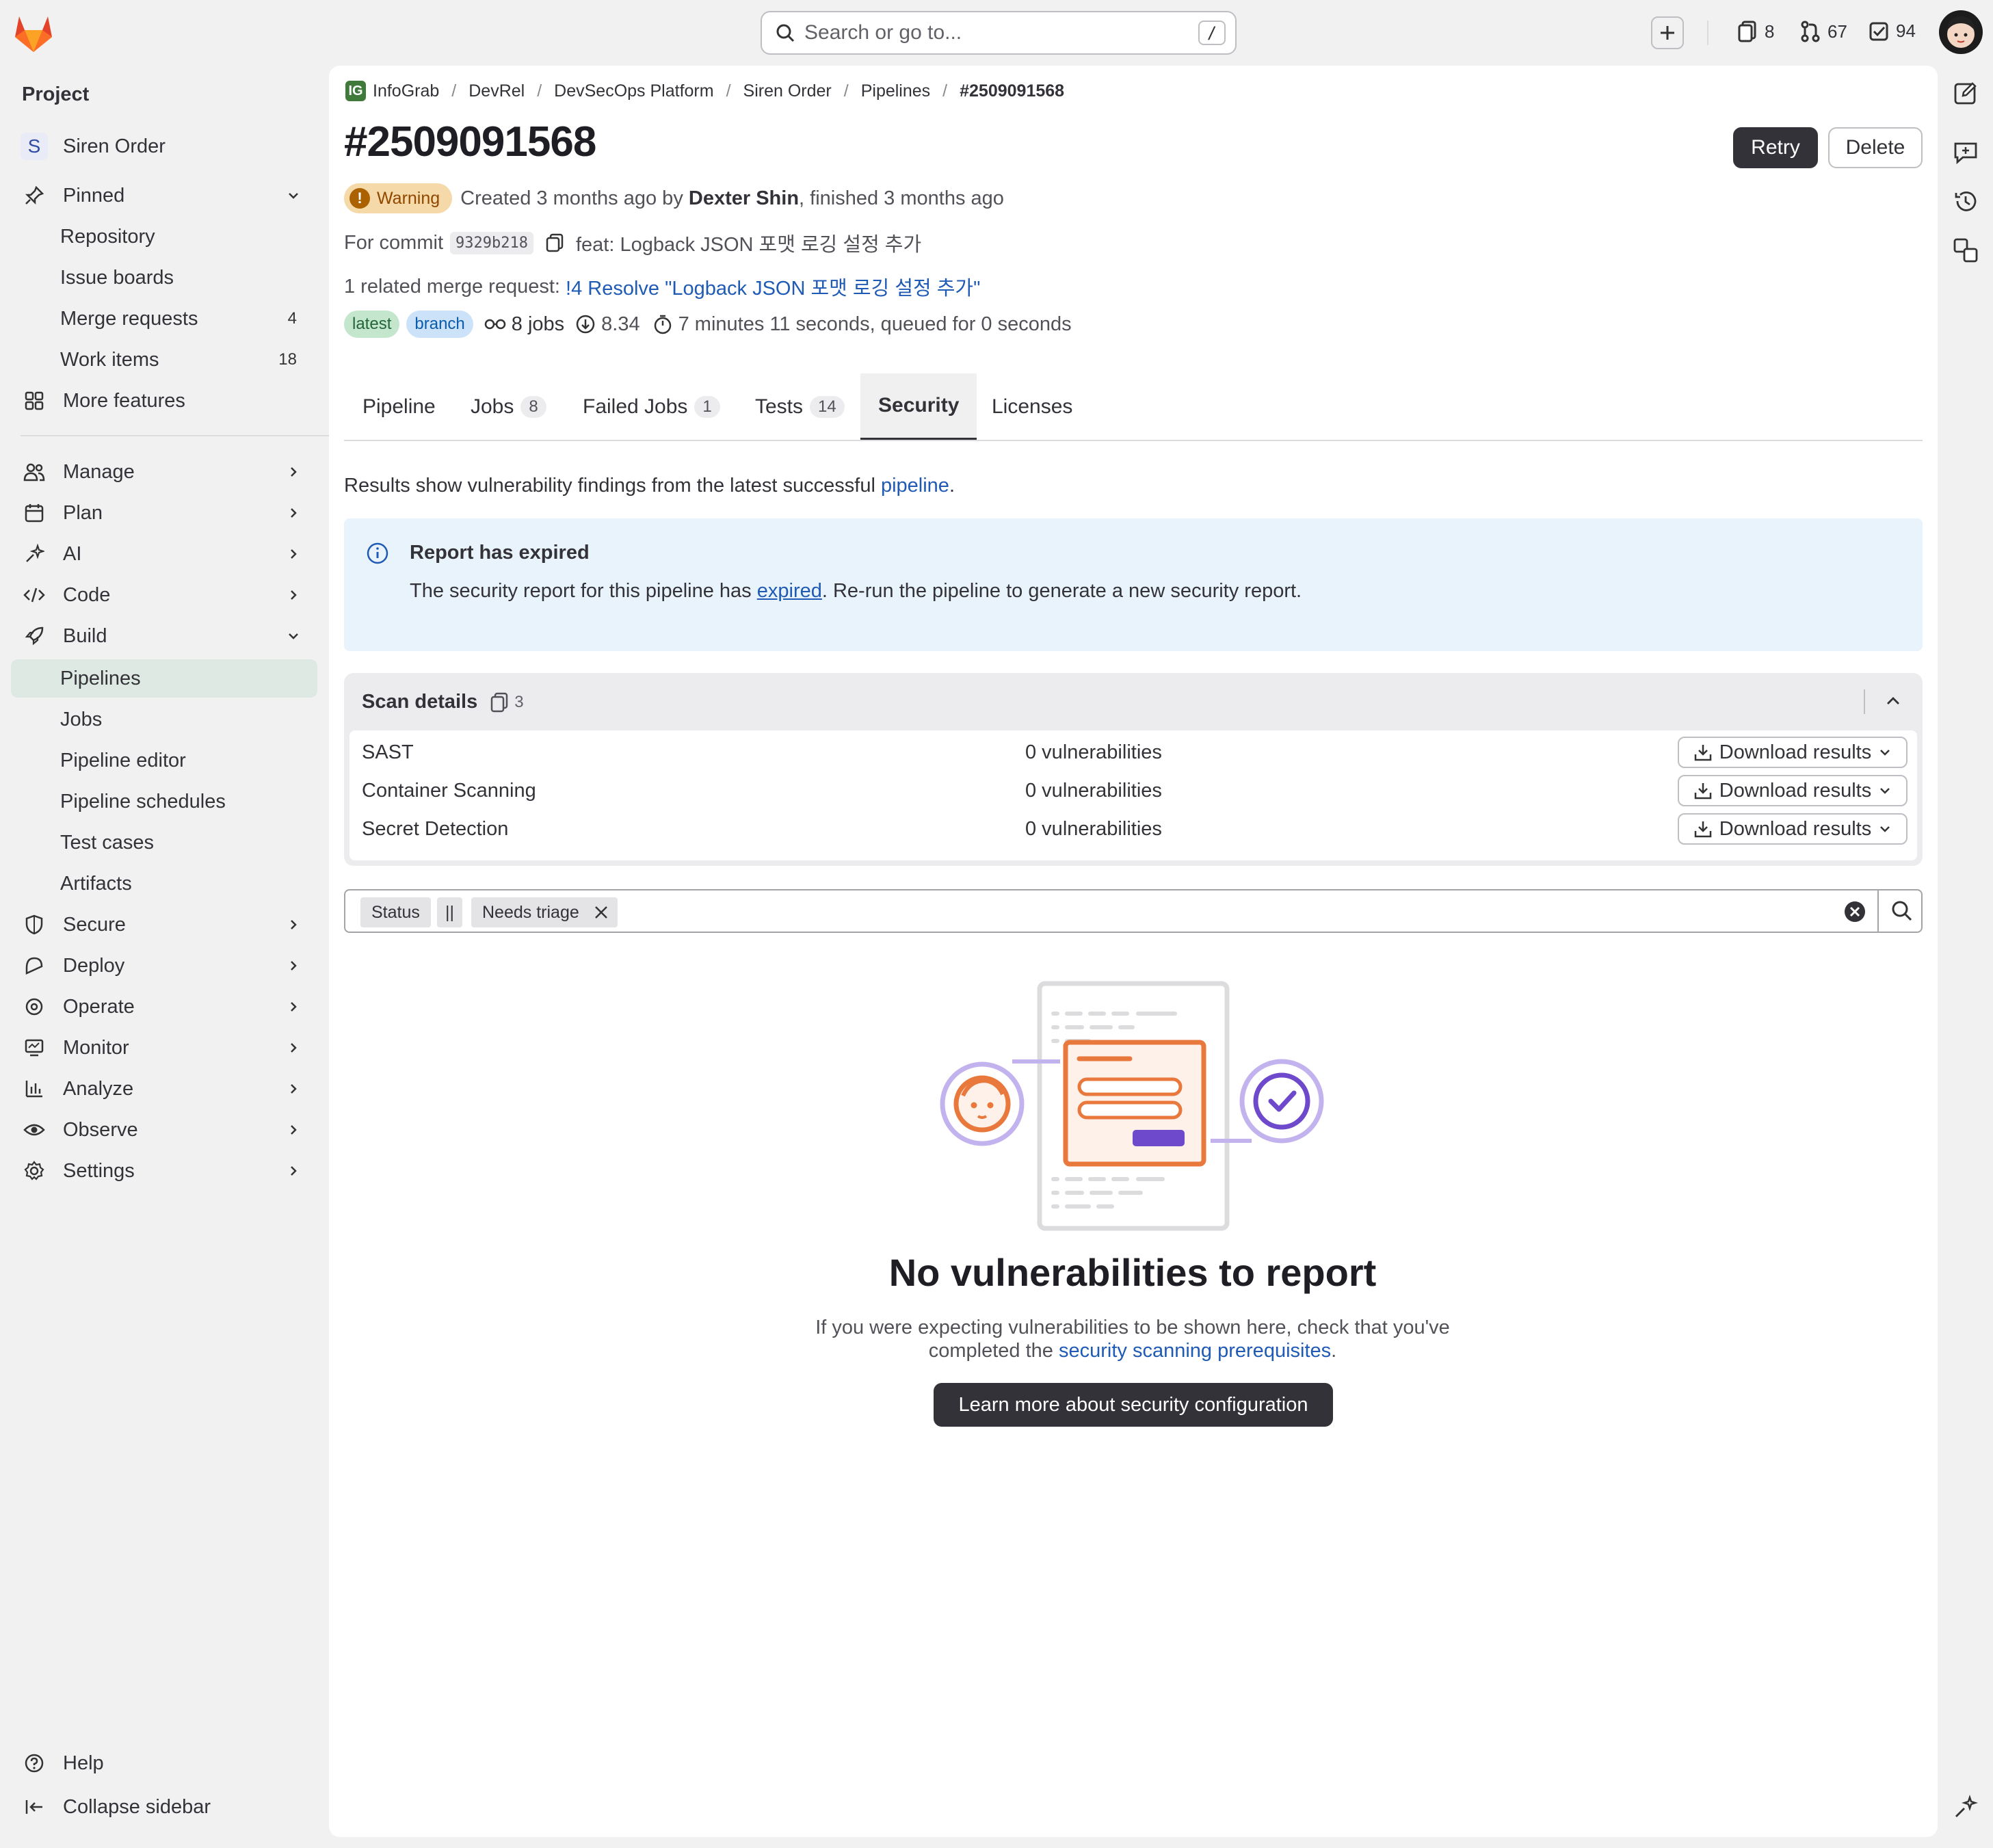 Image resolution: width=1993 pixels, height=1848 pixels. Describe the element at coordinates (744, 198) in the screenshot. I see `author-link: Dexter Shin` at that location.